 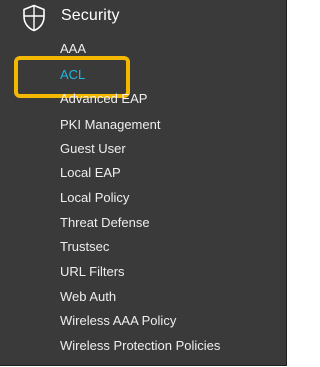 What do you see at coordinates (90, 172) in the screenshot?
I see `menu-item-local-eap: Local EAP` at bounding box center [90, 172].